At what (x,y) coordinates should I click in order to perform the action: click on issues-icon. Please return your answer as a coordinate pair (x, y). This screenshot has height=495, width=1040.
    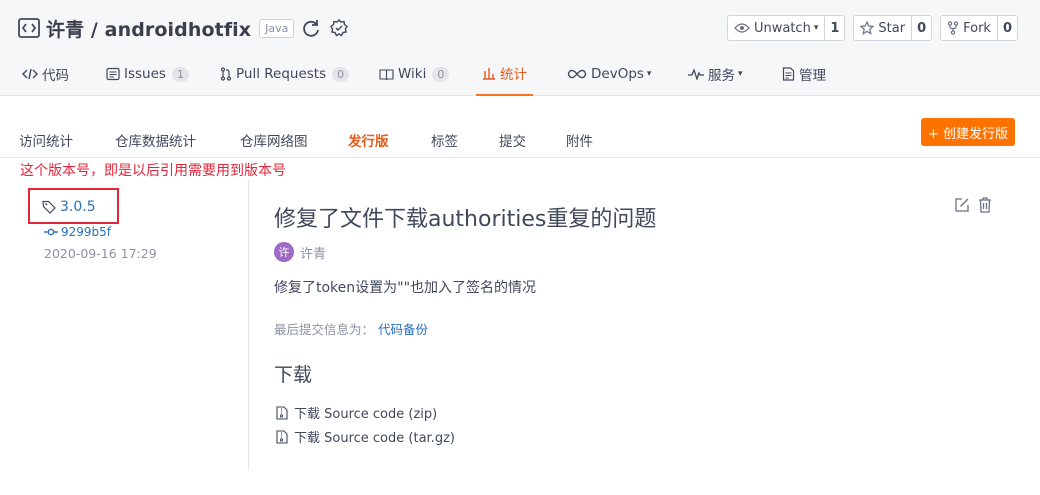
    Looking at the image, I should click on (113, 74).